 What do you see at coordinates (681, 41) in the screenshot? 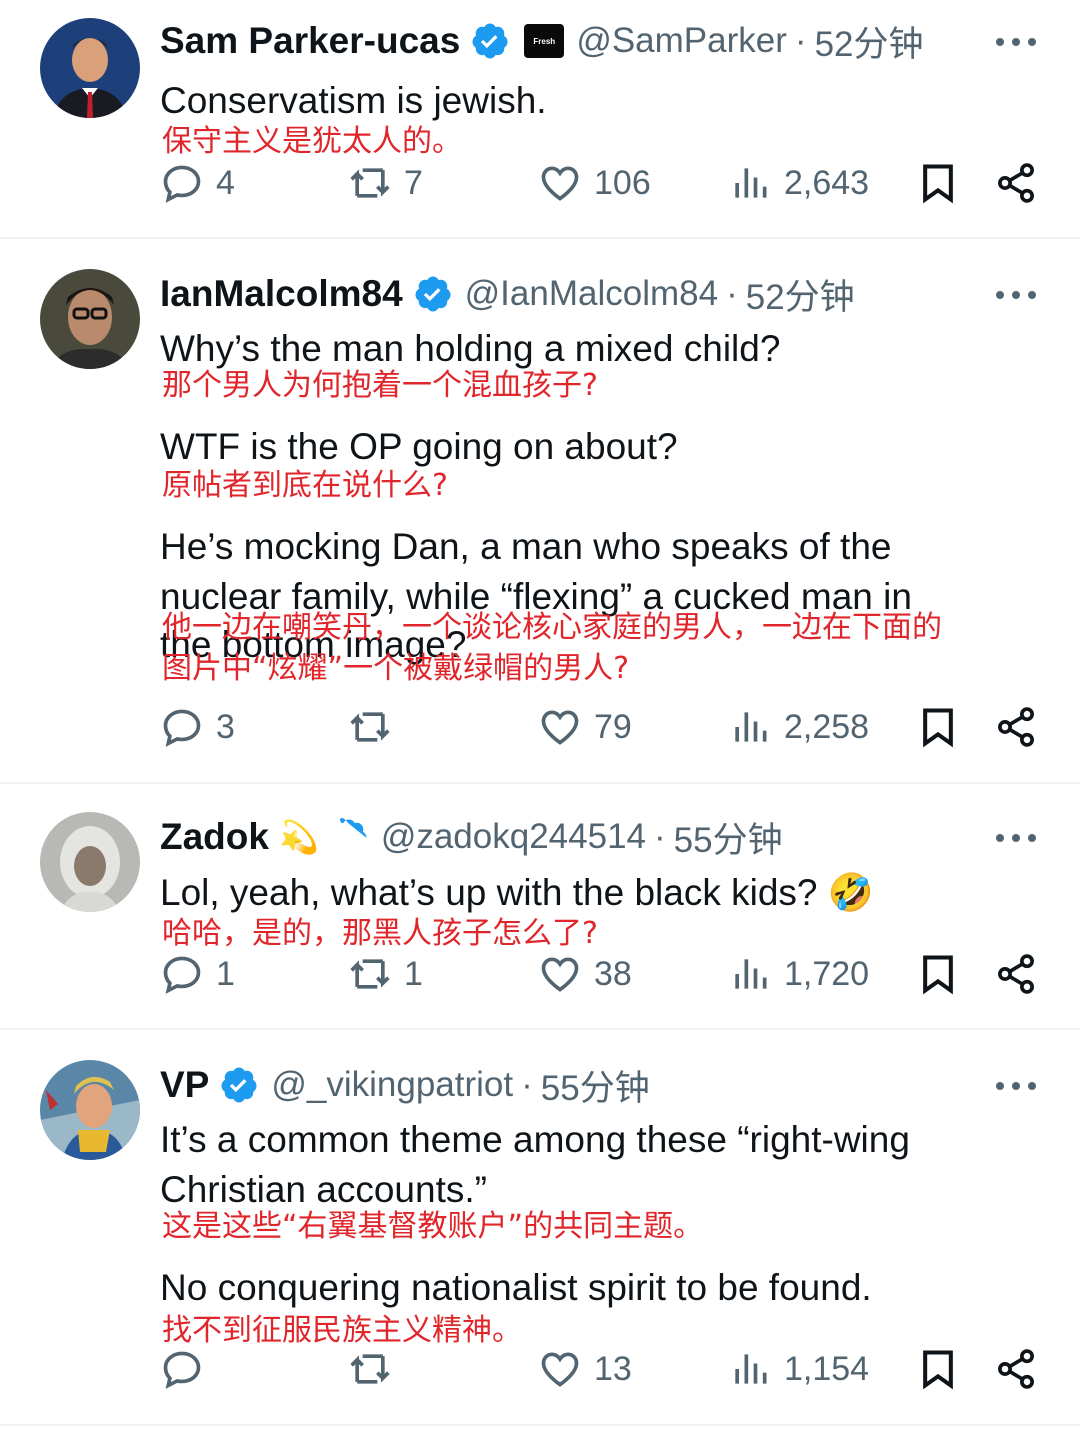
I see `handle: @SamParker` at bounding box center [681, 41].